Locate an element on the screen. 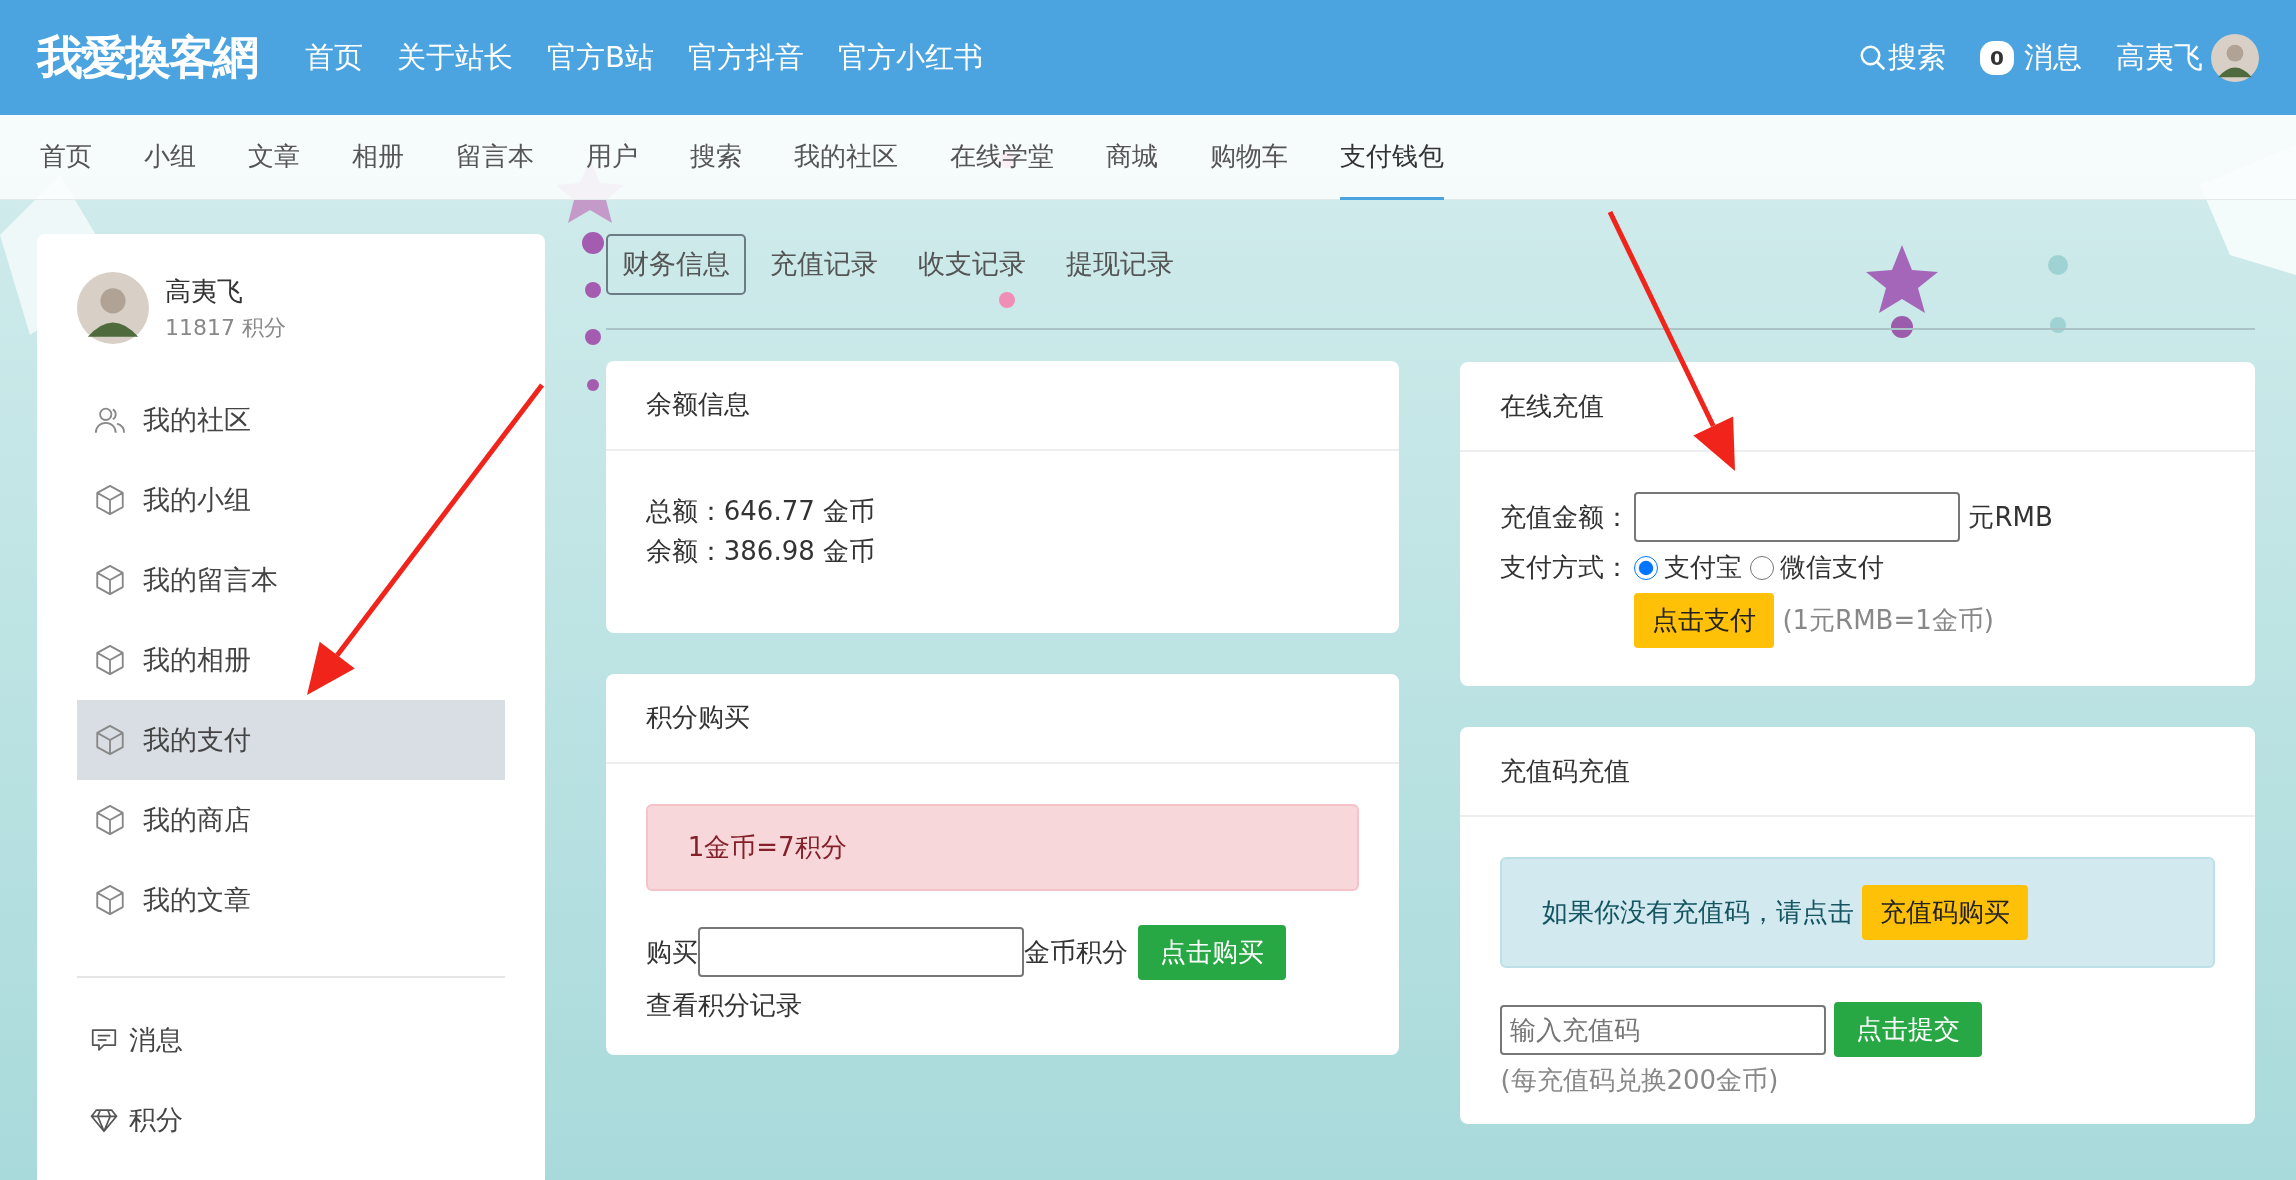  sidebar-item: 积分 is located at coordinates (291, 1120).